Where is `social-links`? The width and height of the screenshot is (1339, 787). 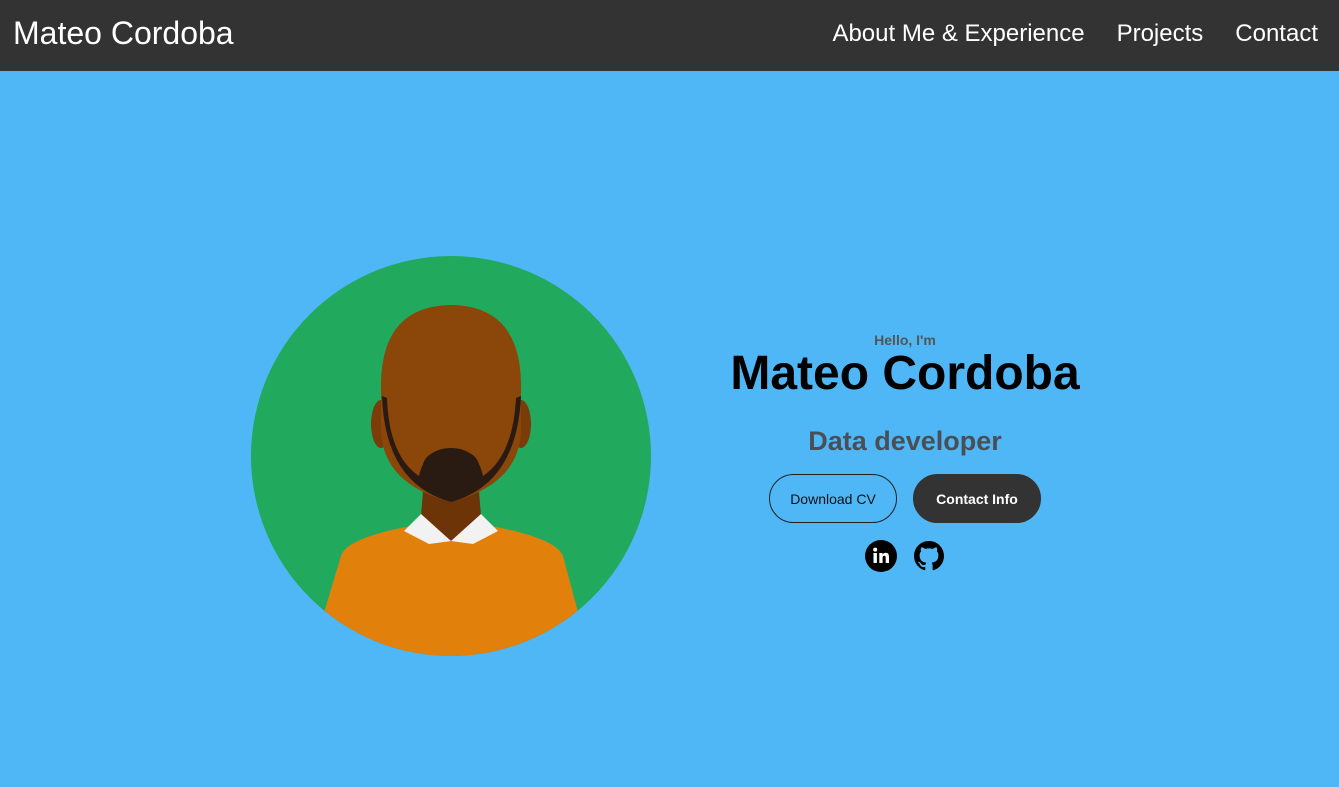 social-links is located at coordinates (905, 556).